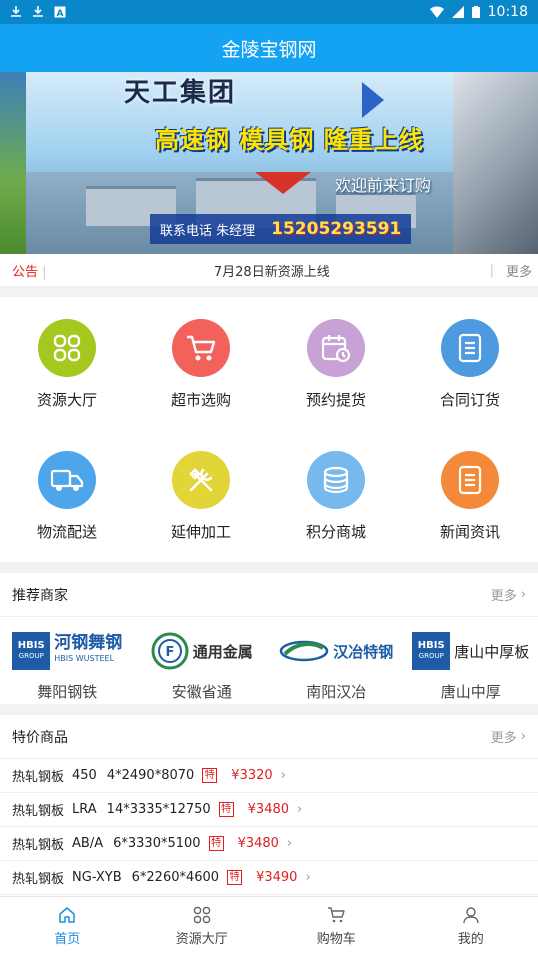 The height and width of the screenshot is (956, 538). Describe the element at coordinates (336, 692) in the screenshot. I see `merchant-name: 南阳汉冶` at that location.